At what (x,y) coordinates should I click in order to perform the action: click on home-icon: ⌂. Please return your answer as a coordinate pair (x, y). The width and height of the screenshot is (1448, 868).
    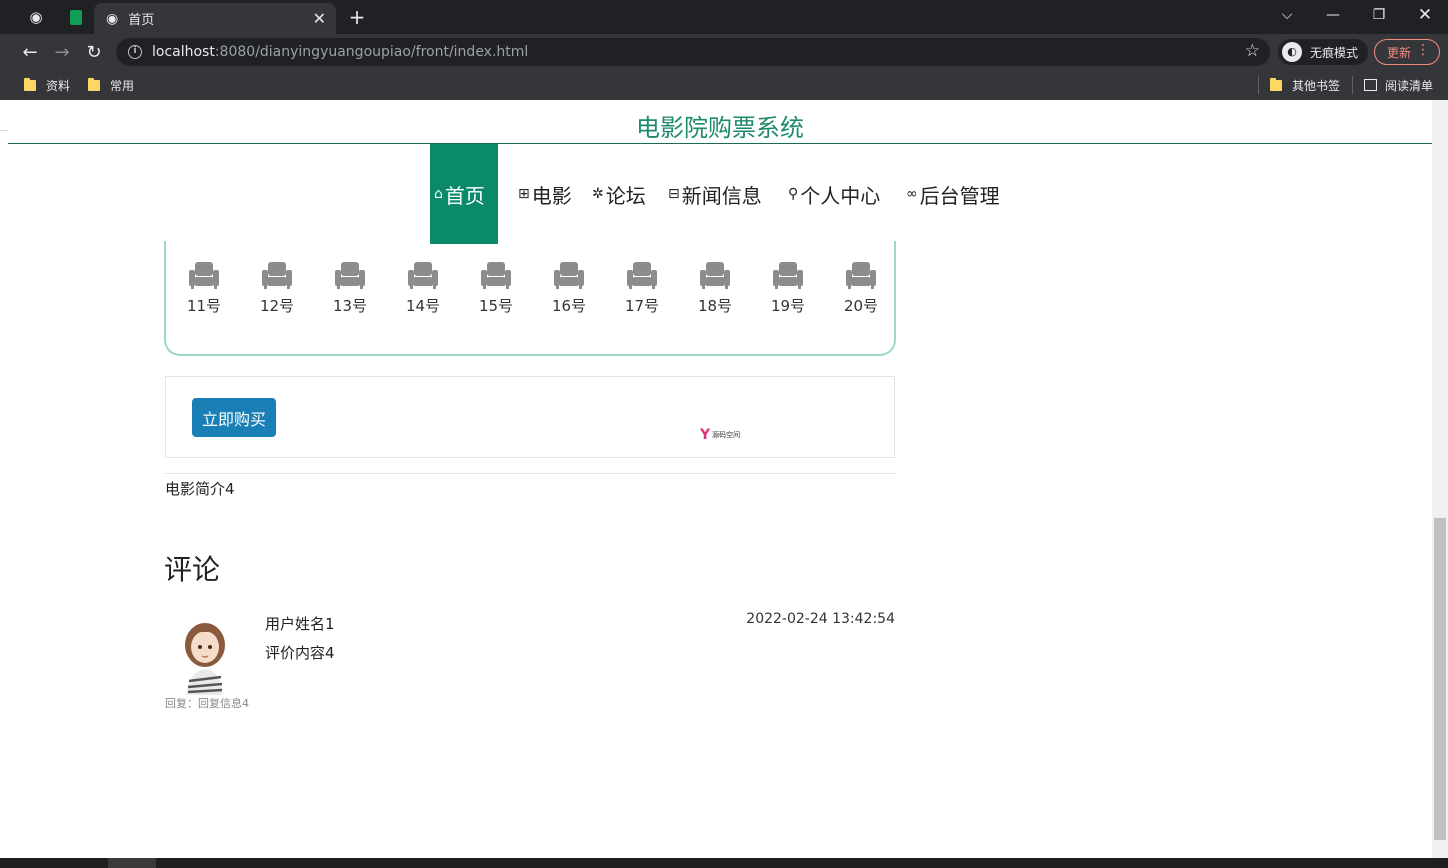
    Looking at the image, I should click on (438, 194).